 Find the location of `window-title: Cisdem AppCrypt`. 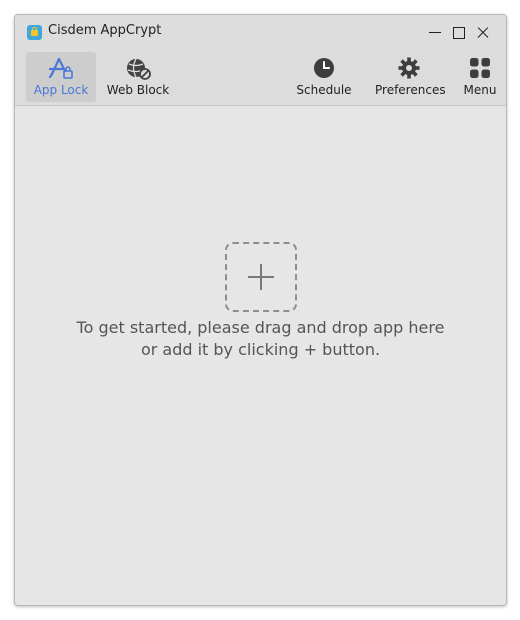

window-title: Cisdem AppCrypt is located at coordinates (105, 30).